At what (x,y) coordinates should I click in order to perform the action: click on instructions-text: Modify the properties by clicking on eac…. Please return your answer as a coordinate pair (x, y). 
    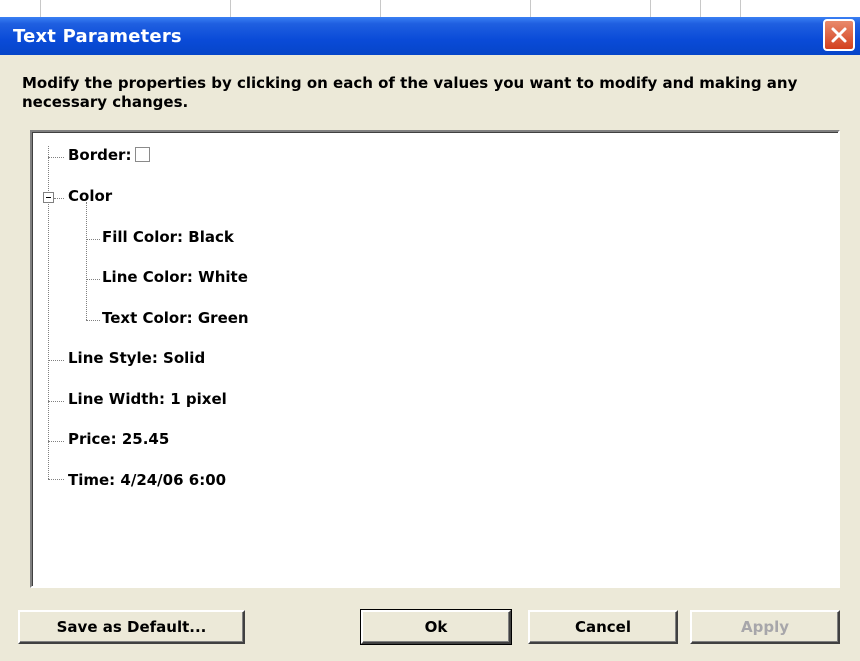
    Looking at the image, I should click on (410, 92).